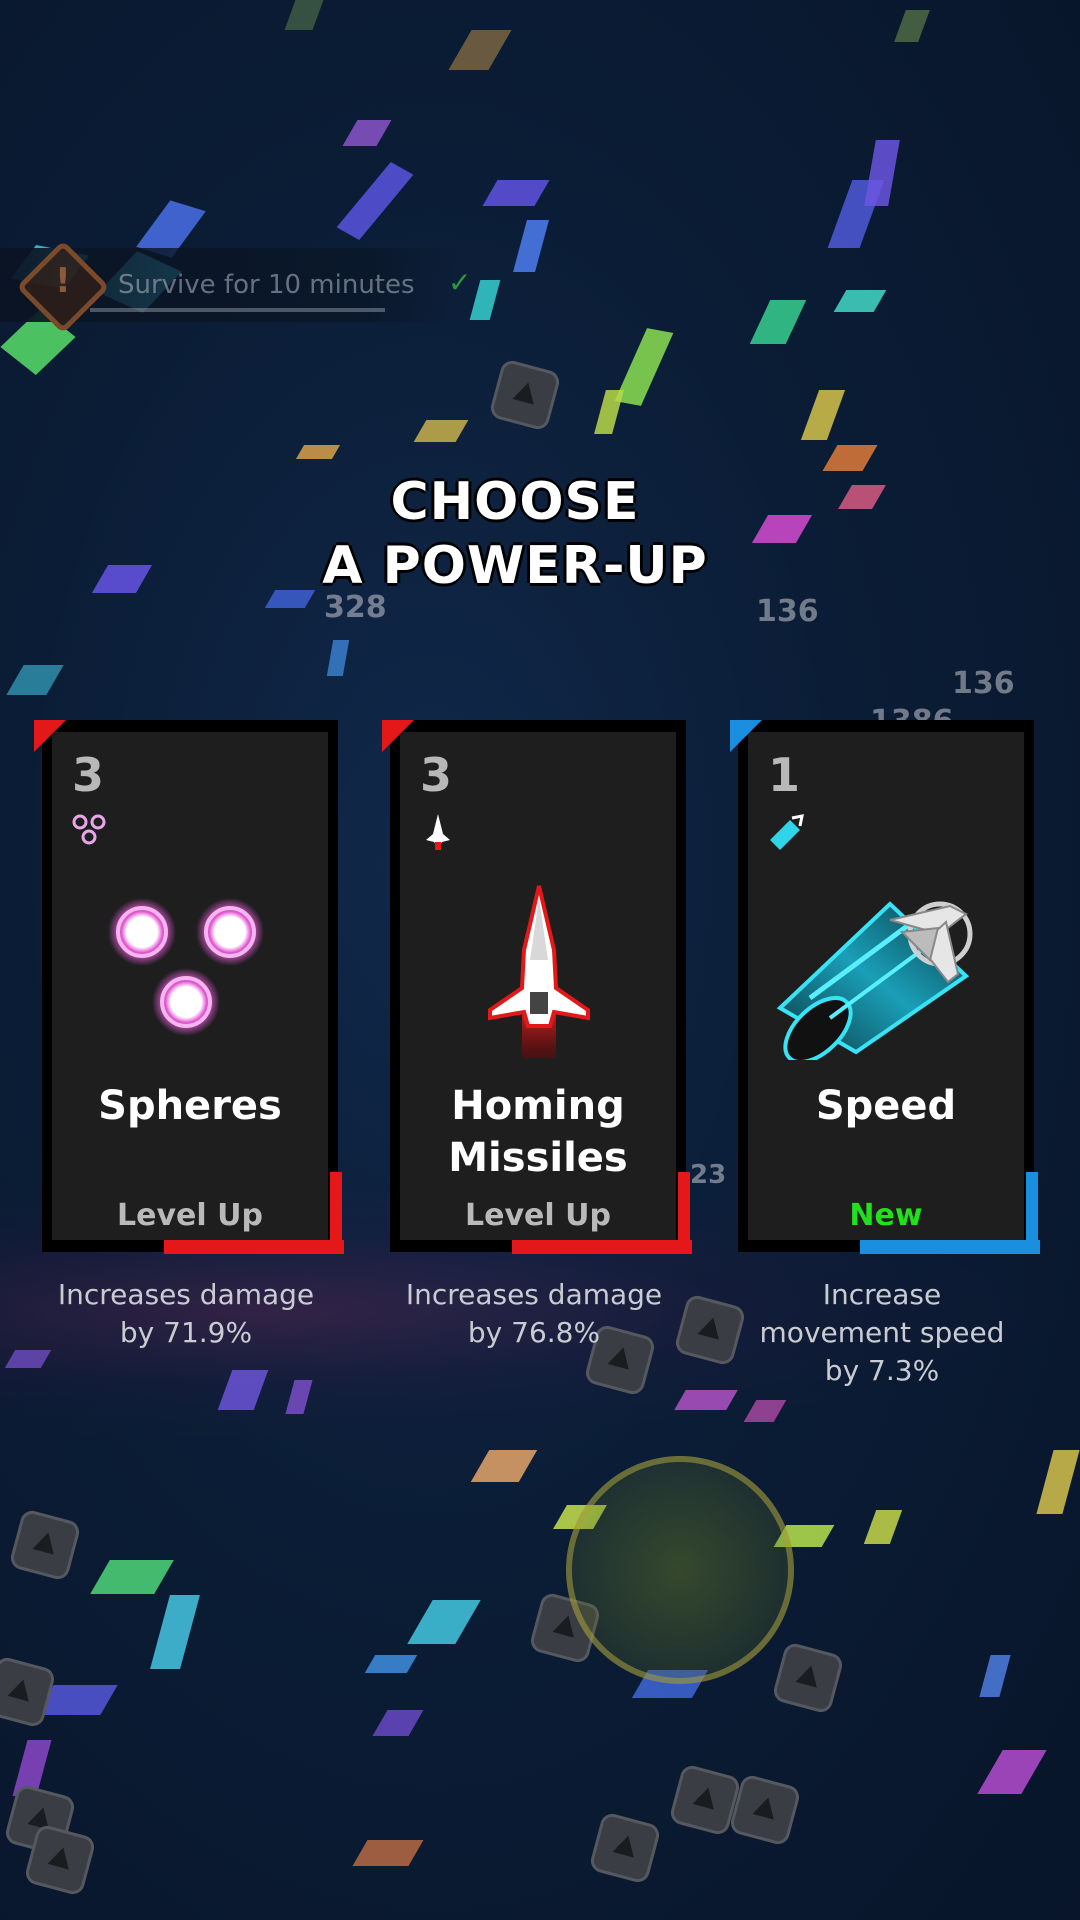  I want to click on title-line-2: A POWER-UP, so click(515, 566).